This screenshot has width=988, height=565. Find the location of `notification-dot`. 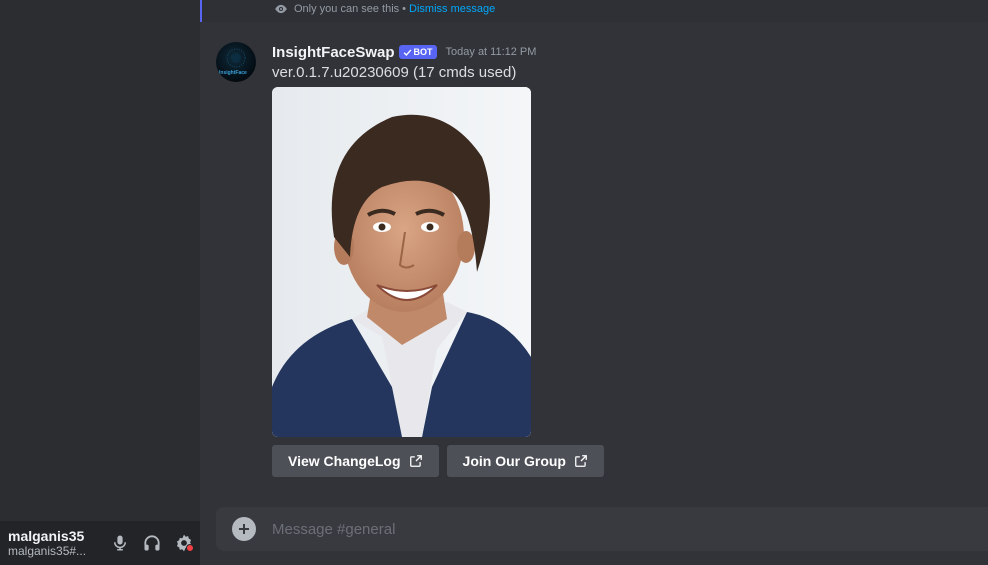

notification-dot is located at coordinates (190, 548).